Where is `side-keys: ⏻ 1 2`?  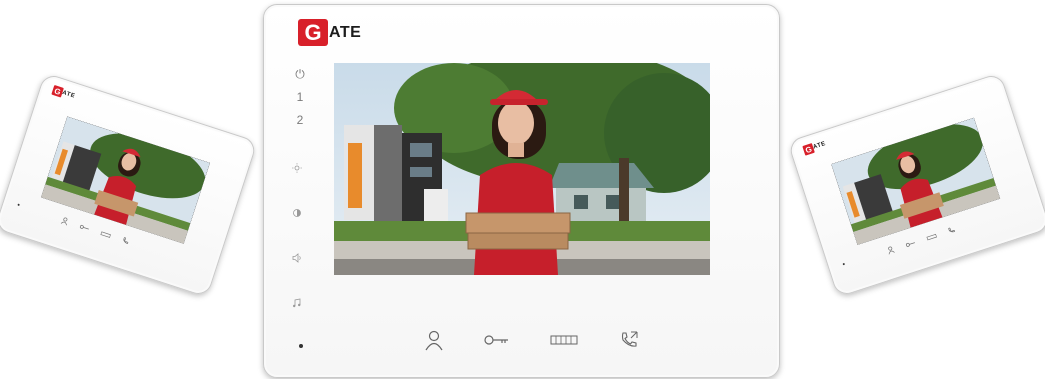
side-keys: ⏻ 1 2 is located at coordinates (300, 97).